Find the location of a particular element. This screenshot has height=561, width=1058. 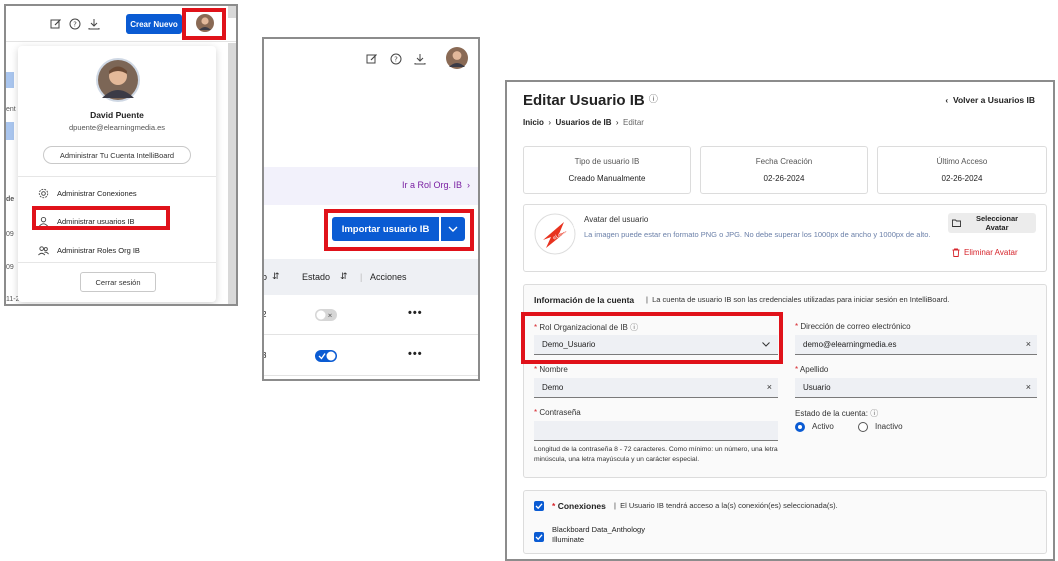

breadcrumb: Inicio › Usuarios de IB › Editar is located at coordinates (583, 122).